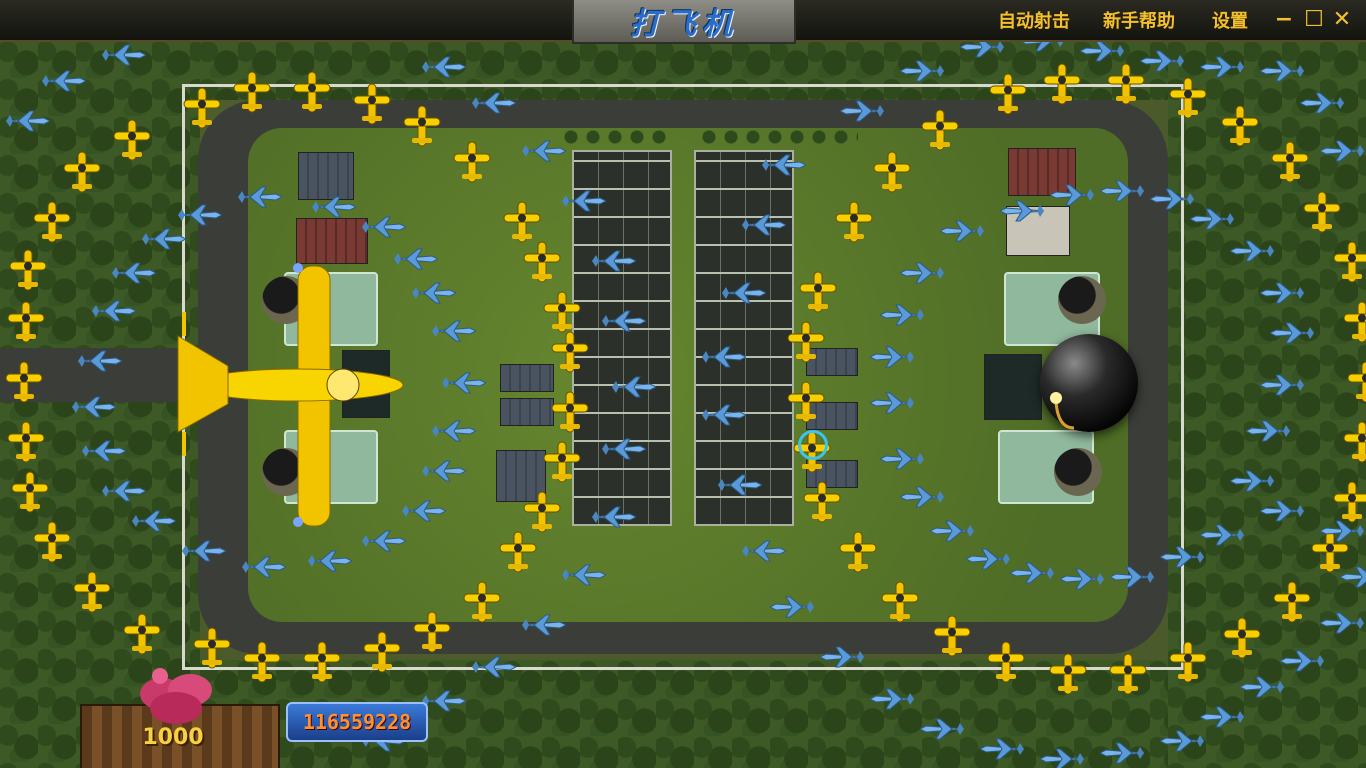 The height and width of the screenshot is (768, 1366). What do you see at coordinates (1034, 20) in the screenshot?
I see `menu-auto-shoot: 自动射击` at bounding box center [1034, 20].